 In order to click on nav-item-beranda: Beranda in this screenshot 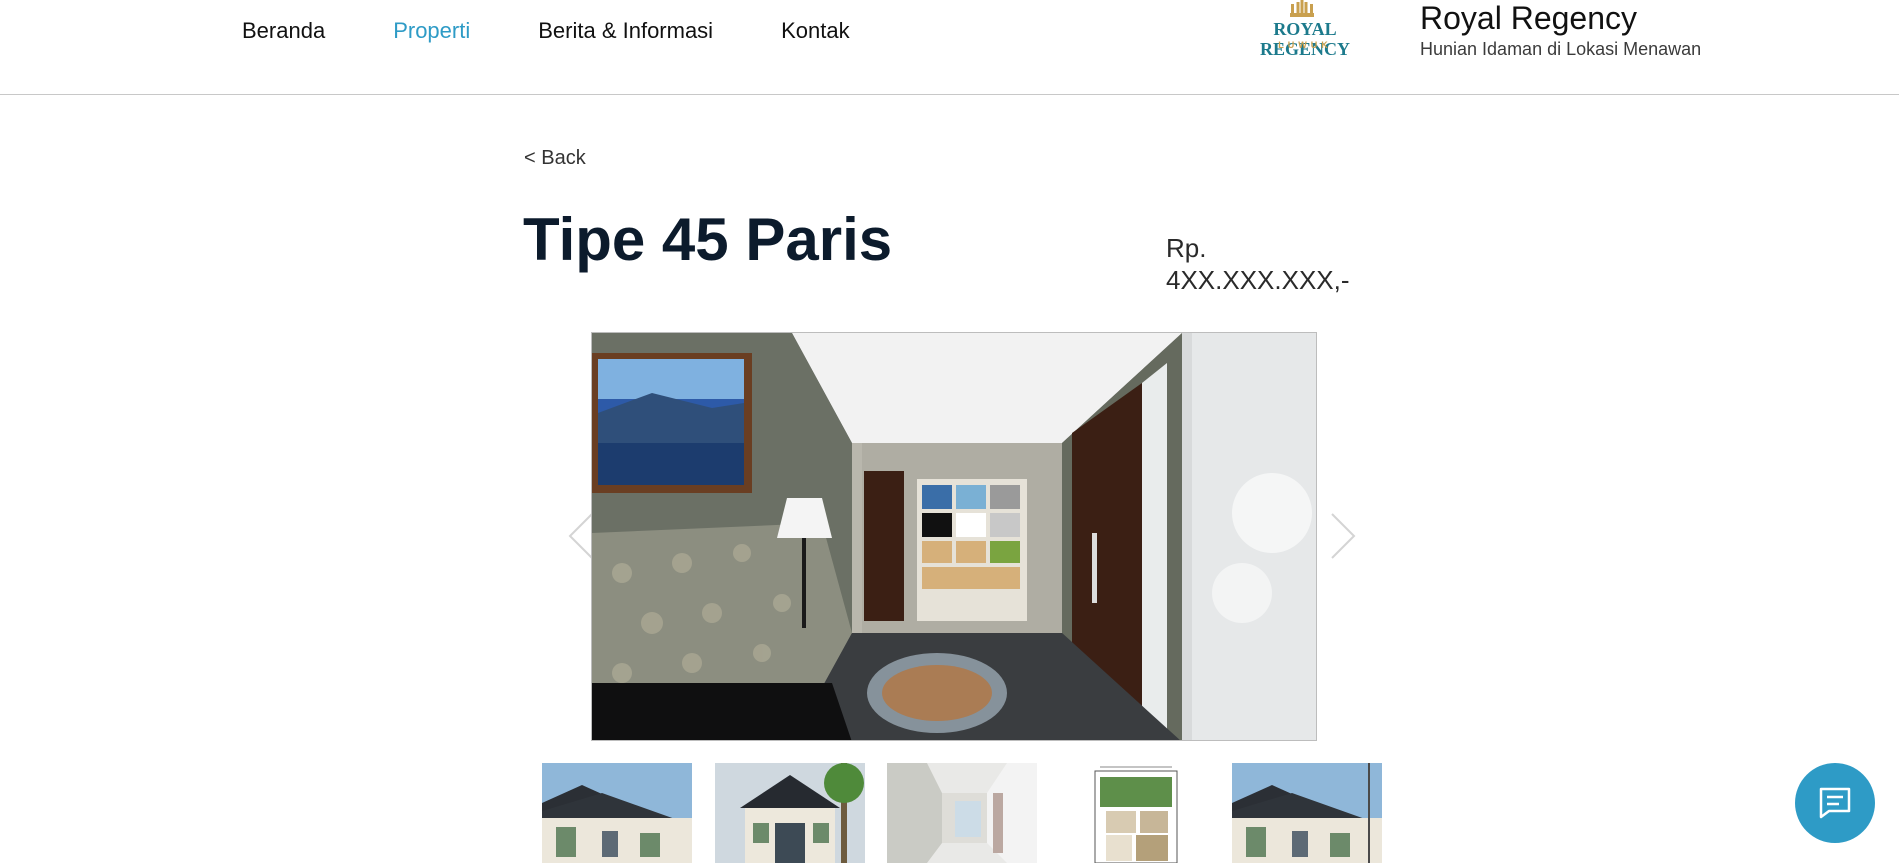, I will do `click(283, 31)`.